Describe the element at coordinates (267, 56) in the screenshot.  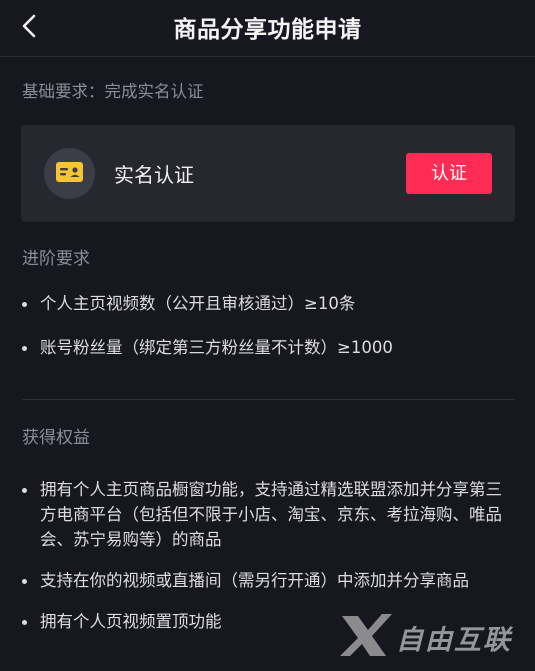
I see `nav-divider` at that location.